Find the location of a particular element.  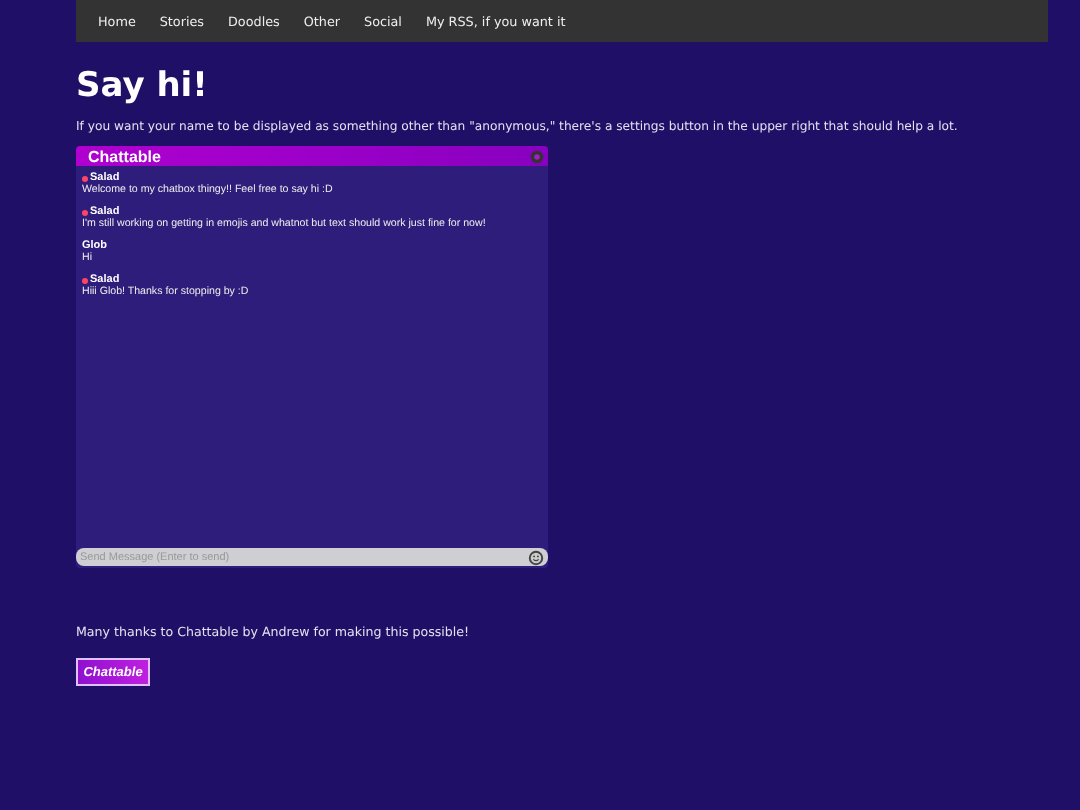

page-title: Say hi! is located at coordinates (143, 86).